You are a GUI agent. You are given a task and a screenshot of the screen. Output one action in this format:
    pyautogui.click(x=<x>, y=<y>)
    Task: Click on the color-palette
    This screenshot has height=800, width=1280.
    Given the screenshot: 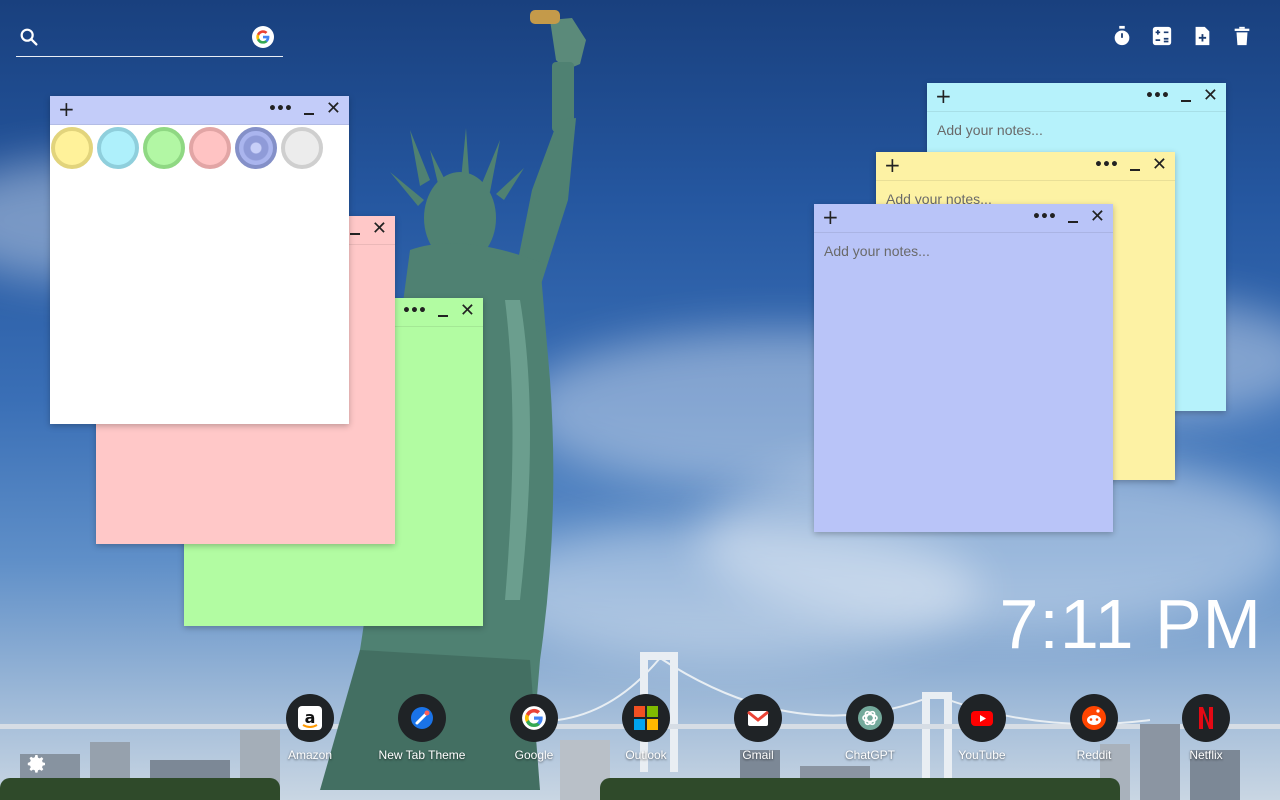 What is the action you would take?
    pyautogui.click(x=199, y=148)
    